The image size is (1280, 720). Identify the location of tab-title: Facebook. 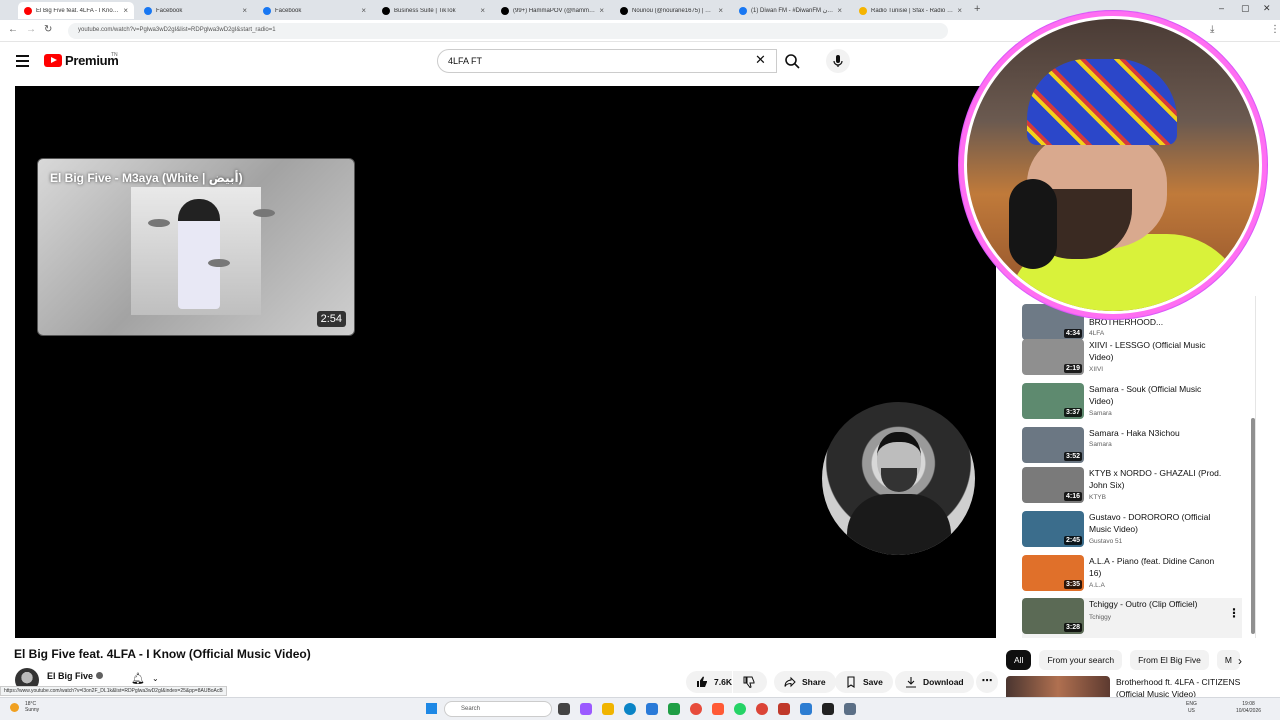
(288, 10).